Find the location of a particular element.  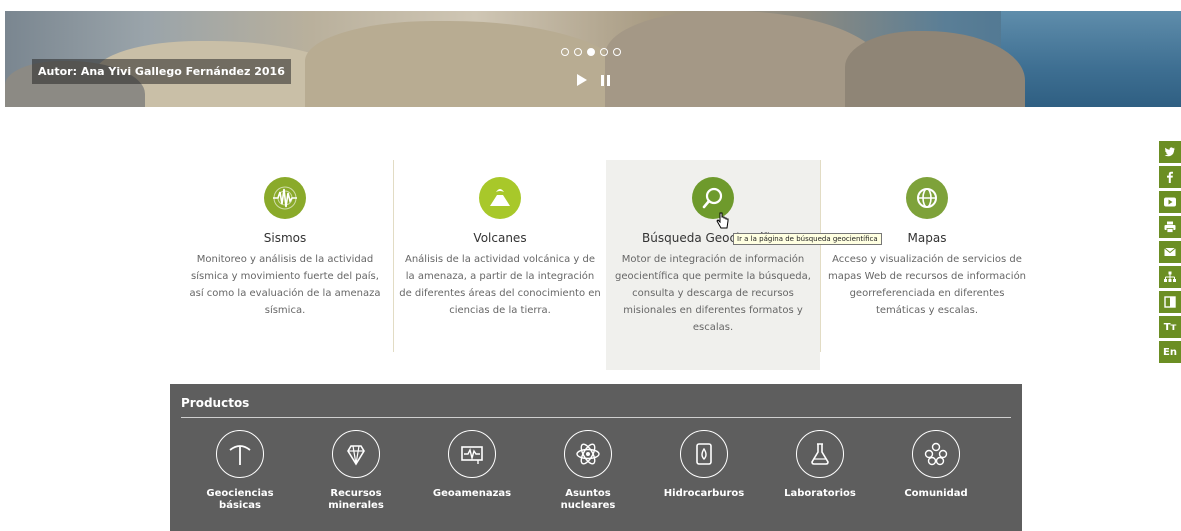

slide-dot-active is located at coordinates (591, 52).